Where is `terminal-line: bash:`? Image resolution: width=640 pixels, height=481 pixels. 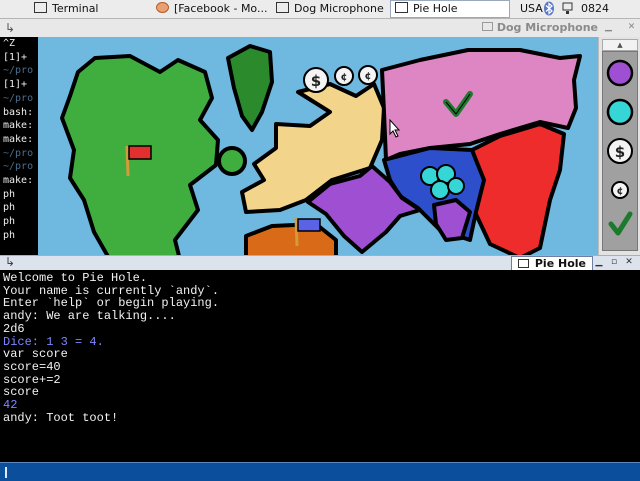
terminal-line: bash: is located at coordinates (18, 112).